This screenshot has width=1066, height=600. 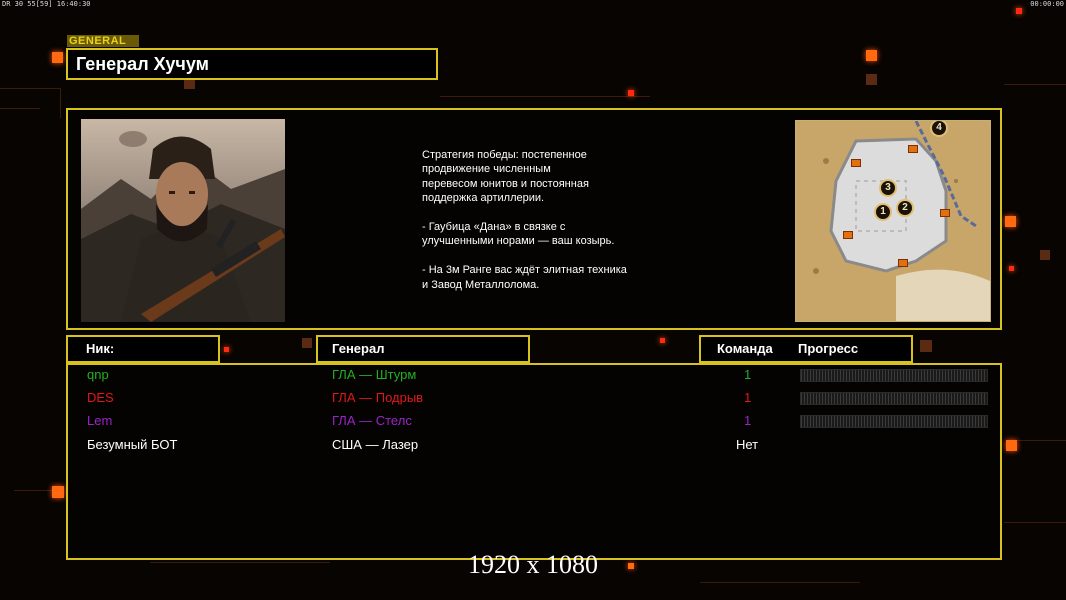 What do you see at coordinates (888, 188) in the screenshot?
I see `minimap-start-marker: 3` at bounding box center [888, 188].